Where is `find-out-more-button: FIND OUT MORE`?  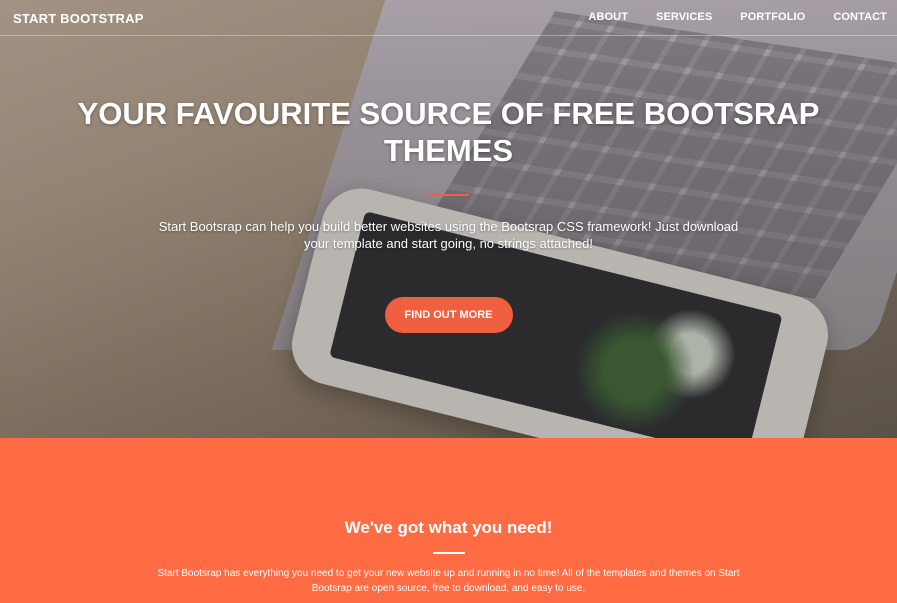 find-out-more-button: FIND OUT MORE is located at coordinates (448, 315).